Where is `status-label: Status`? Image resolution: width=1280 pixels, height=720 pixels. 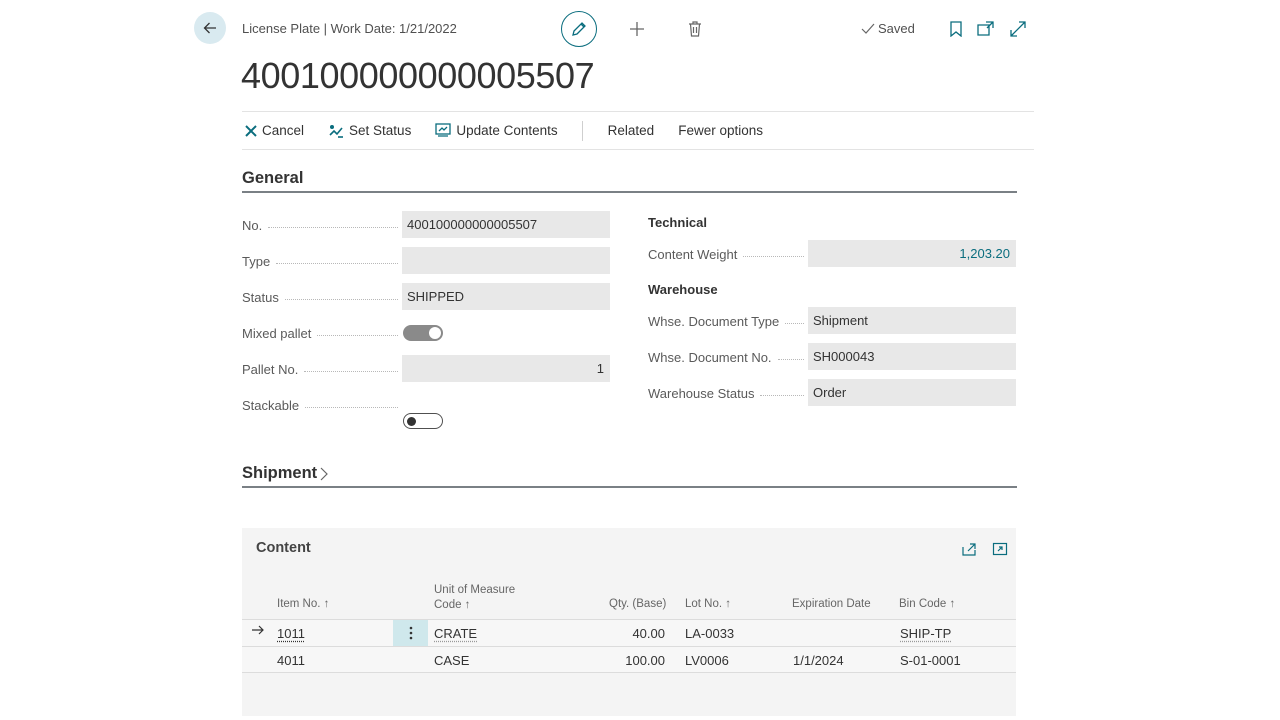
status-label: Status is located at coordinates (322, 297).